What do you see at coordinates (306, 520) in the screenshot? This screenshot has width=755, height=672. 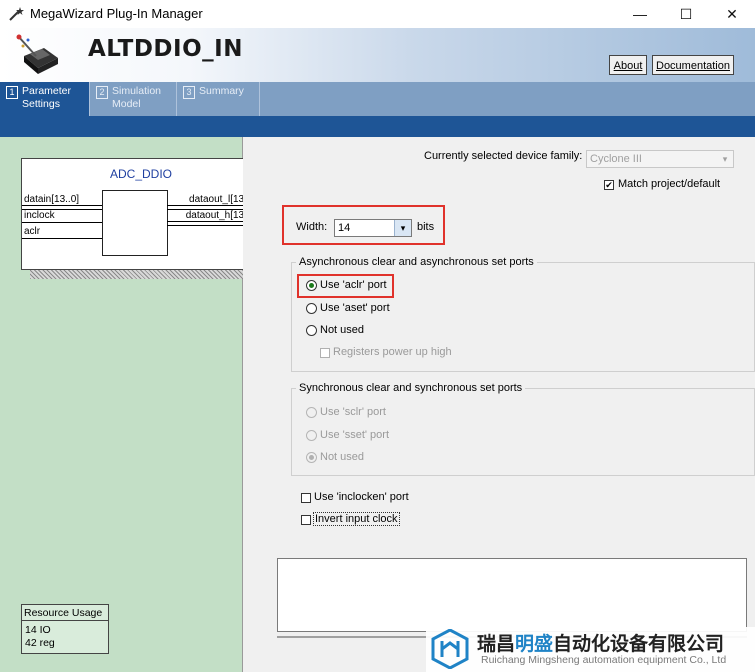 I see `invert-clock-checkbox` at bounding box center [306, 520].